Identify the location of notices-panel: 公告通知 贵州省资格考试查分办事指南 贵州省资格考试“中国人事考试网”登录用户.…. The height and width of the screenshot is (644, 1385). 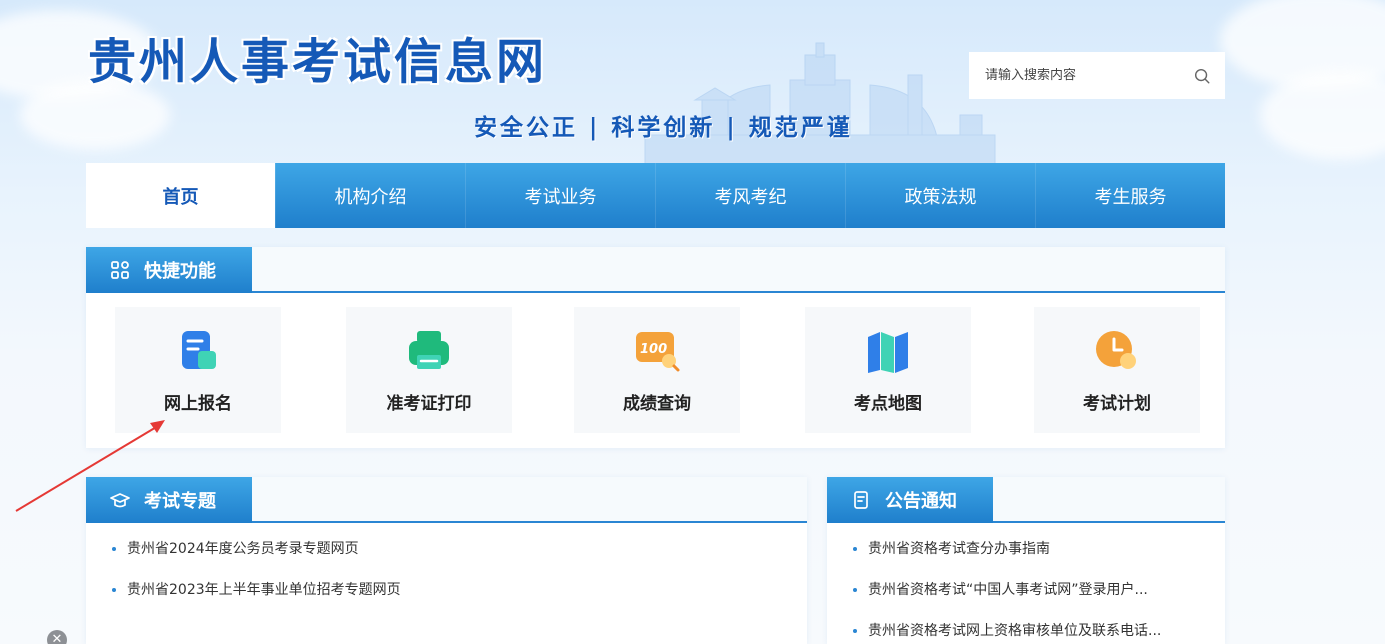
(1026, 560).